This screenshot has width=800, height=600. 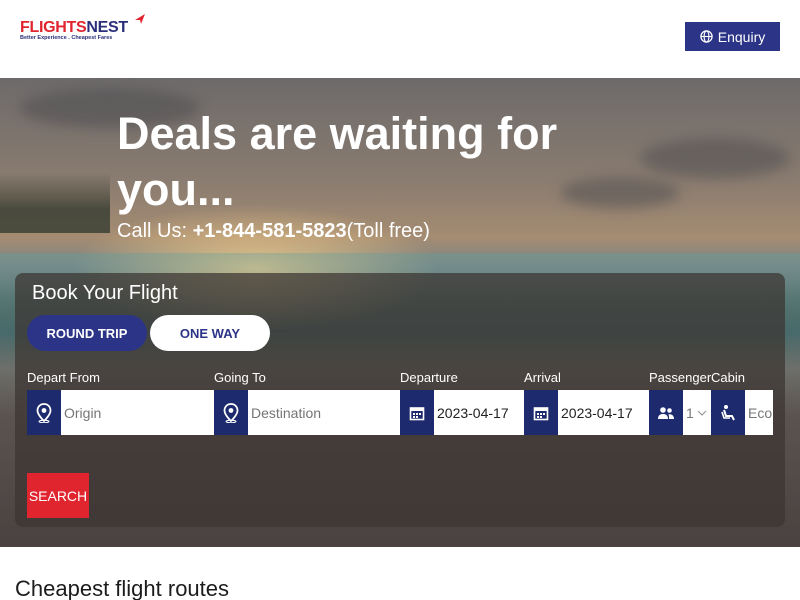 What do you see at coordinates (53, 27) in the screenshot?
I see `logo-word-flights: FLIGHTS` at bounding box center [53, 27].